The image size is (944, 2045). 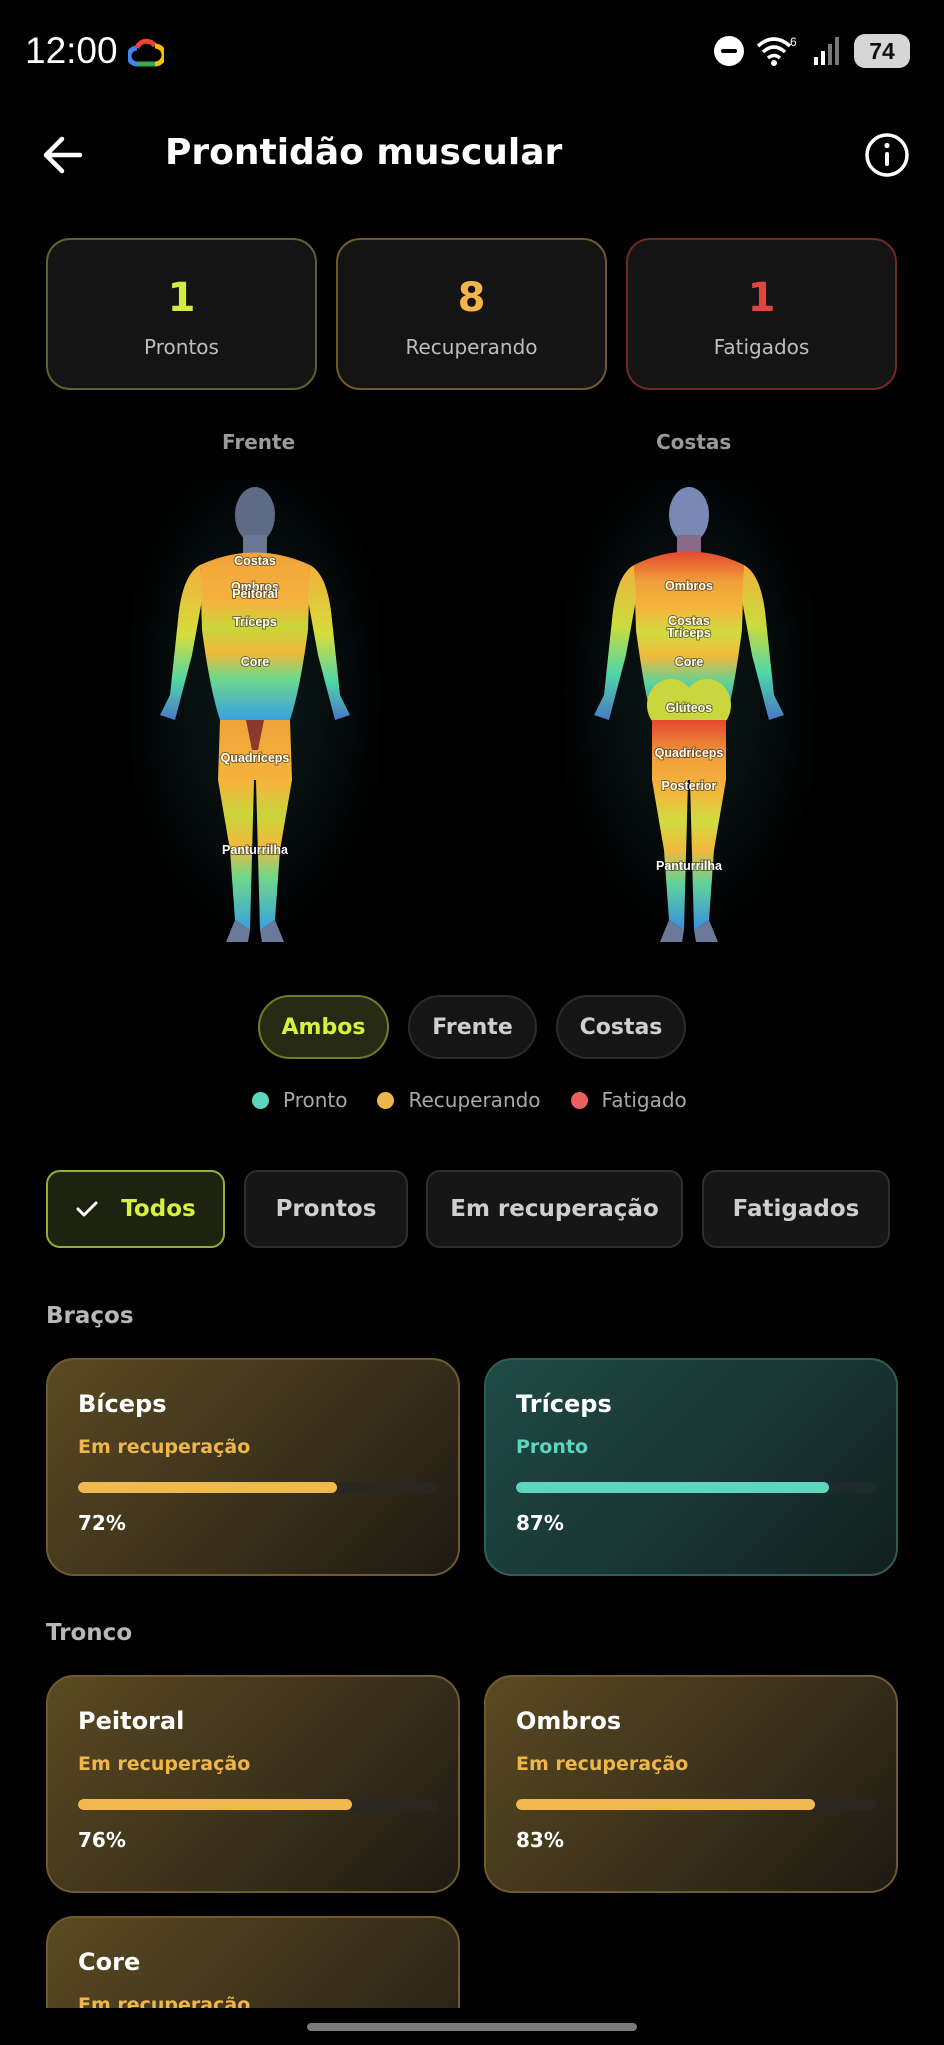 What do you see at coordinates (158, 1209) in the screenshot?
I see `filter-chip-label: Todos` at bounding box center [158, 1209].